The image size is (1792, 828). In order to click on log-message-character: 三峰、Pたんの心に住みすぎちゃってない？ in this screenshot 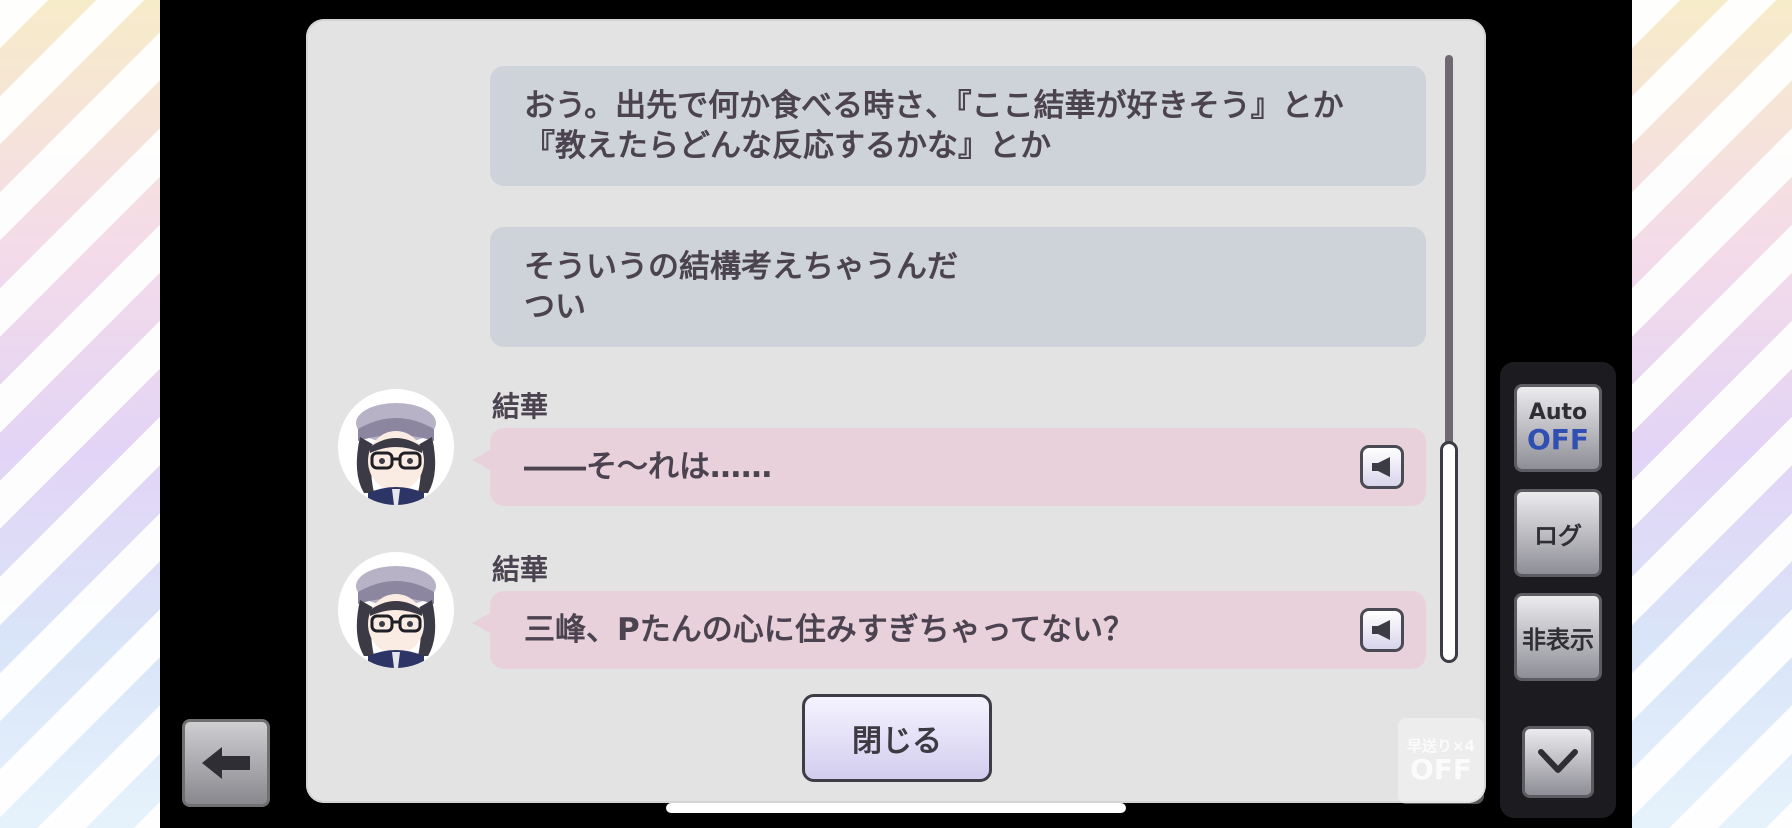, I will do `click(949, 630)`.